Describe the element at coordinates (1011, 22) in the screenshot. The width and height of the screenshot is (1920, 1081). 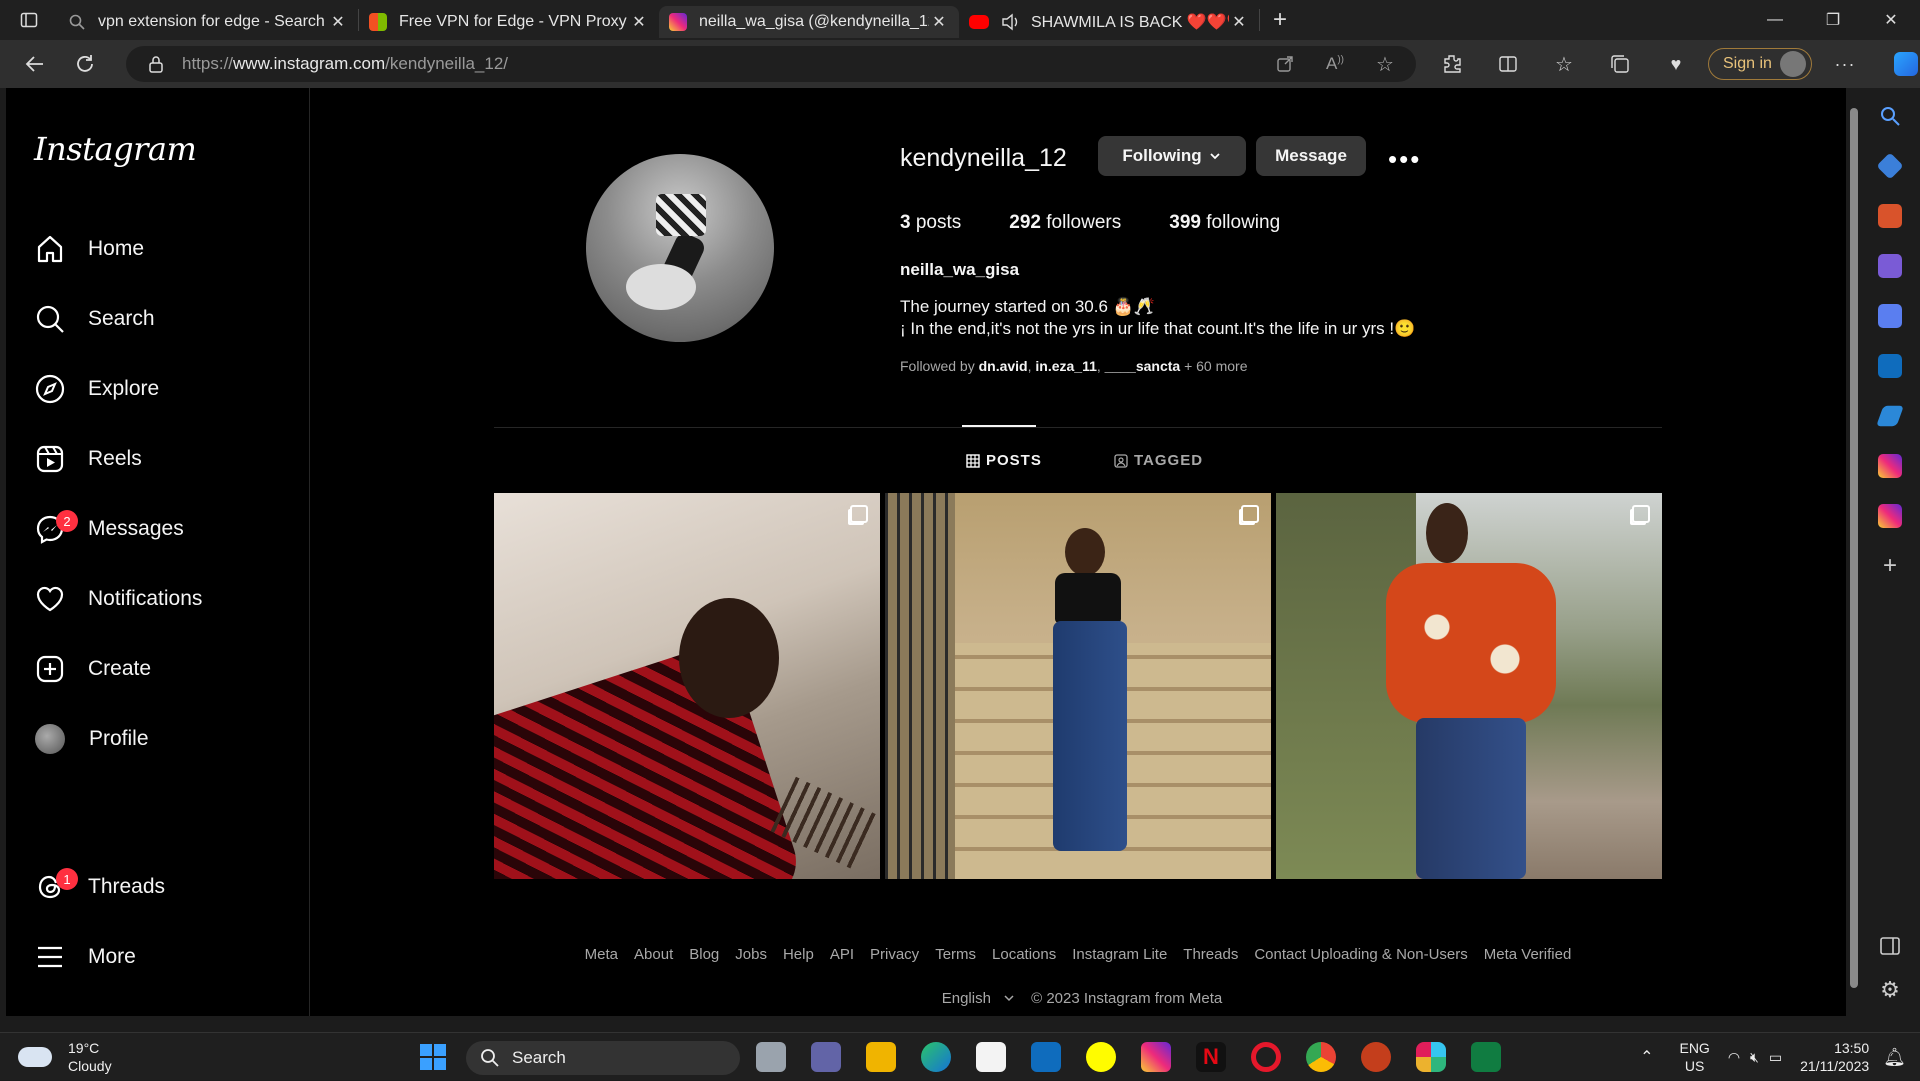
I see `speaker-icon` at that location.